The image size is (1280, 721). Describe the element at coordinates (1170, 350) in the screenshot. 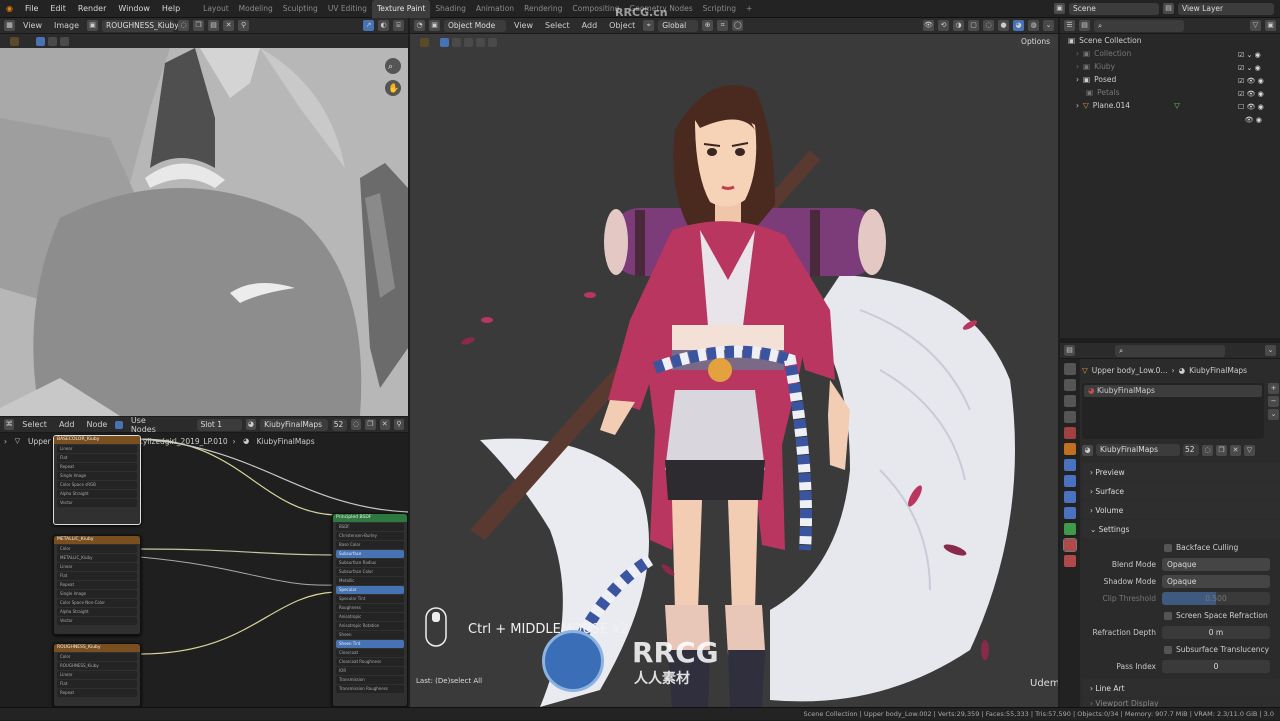

I see `properties-search: ⌕` at that location.